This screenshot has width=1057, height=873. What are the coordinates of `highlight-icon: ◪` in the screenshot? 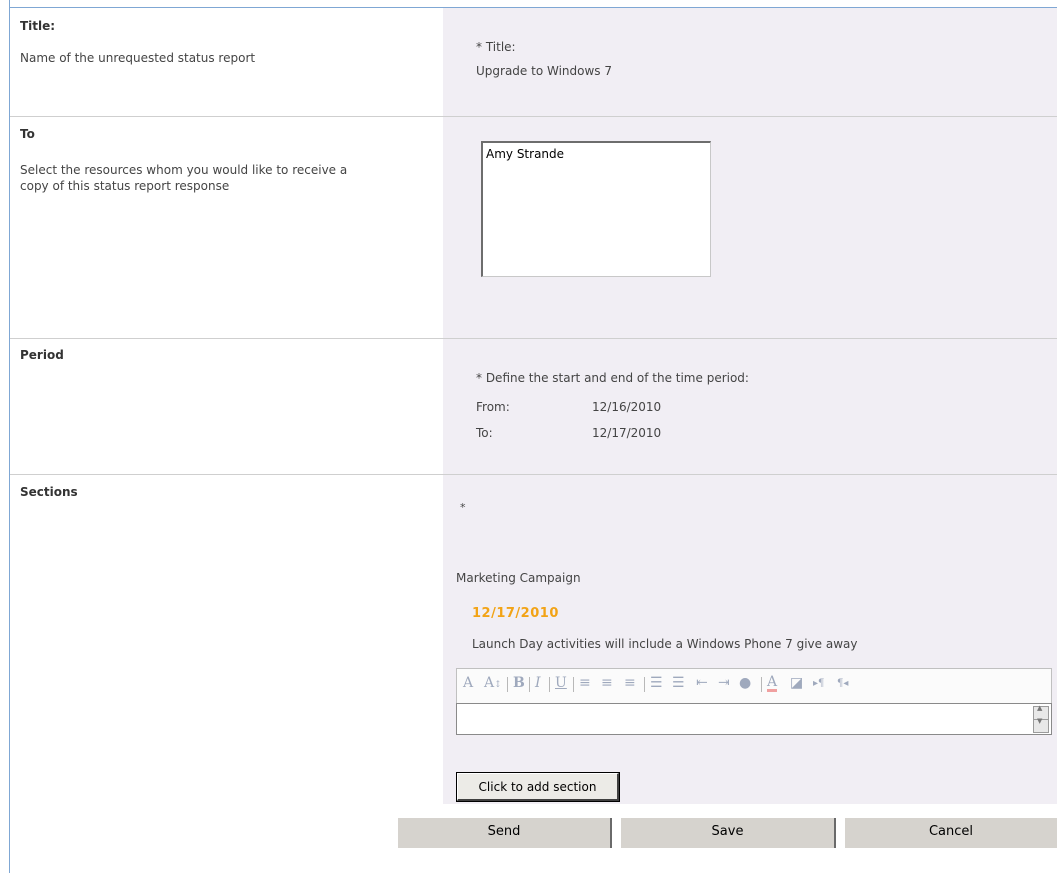 It's located at (796, 683).